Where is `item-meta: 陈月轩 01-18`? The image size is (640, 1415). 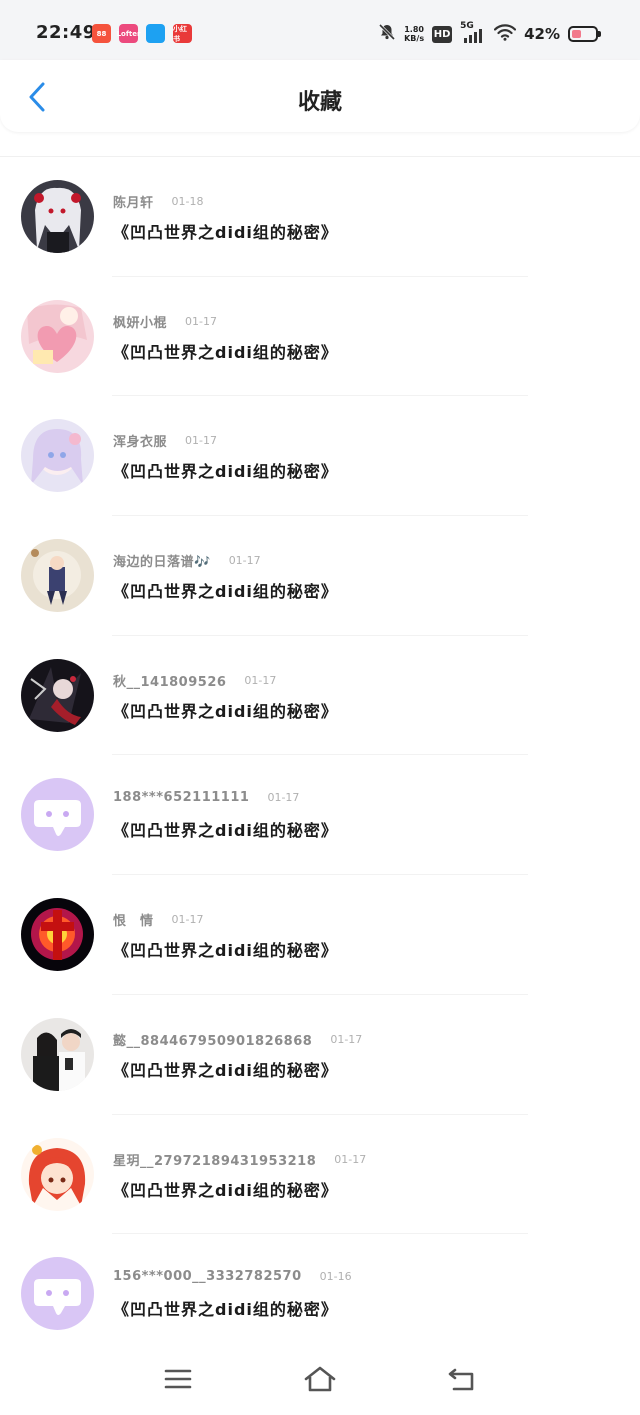
item-meta: 陈月轩 01-18 is located at coordinates (158, 201).